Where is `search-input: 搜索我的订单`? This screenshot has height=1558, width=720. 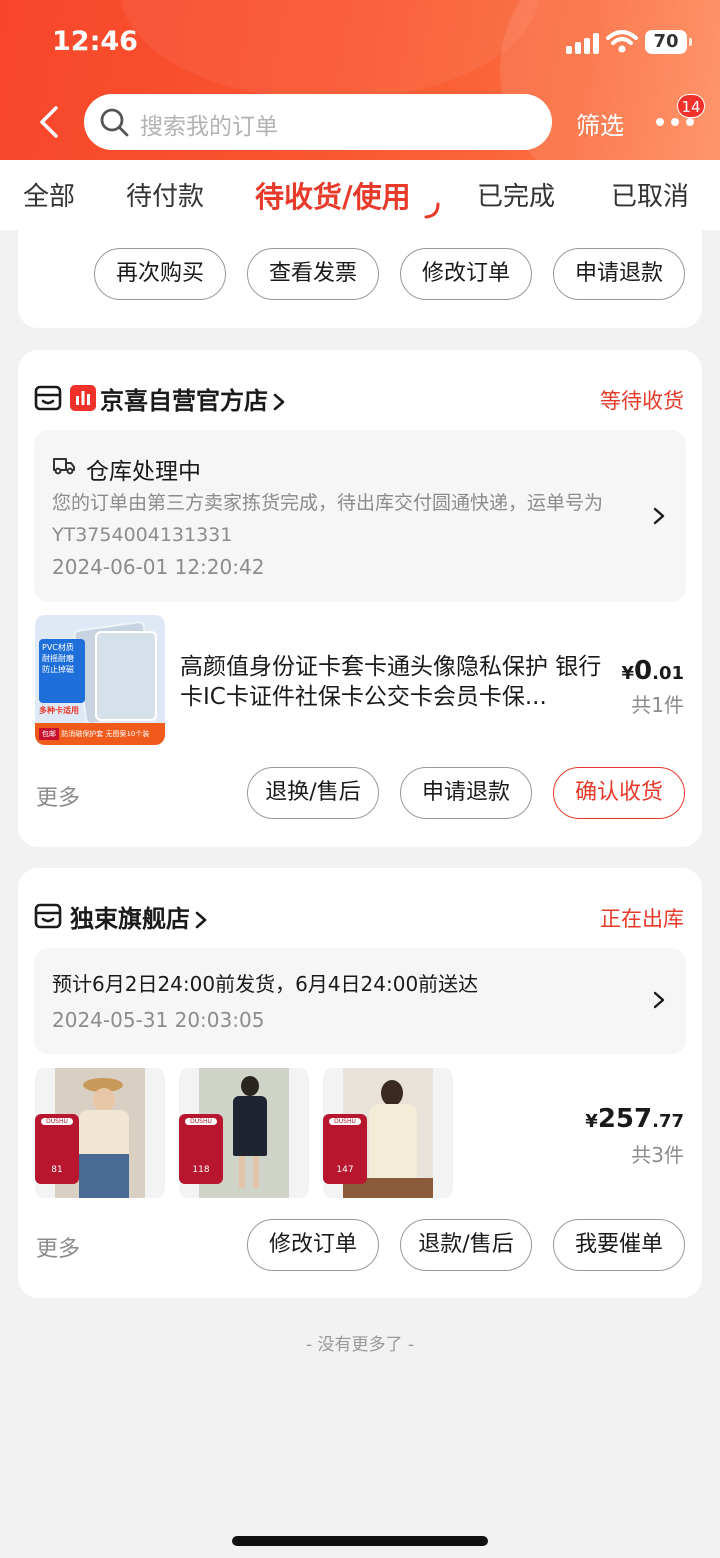
search-input: 搜索我的订单 is located at coordinates (318, 122).